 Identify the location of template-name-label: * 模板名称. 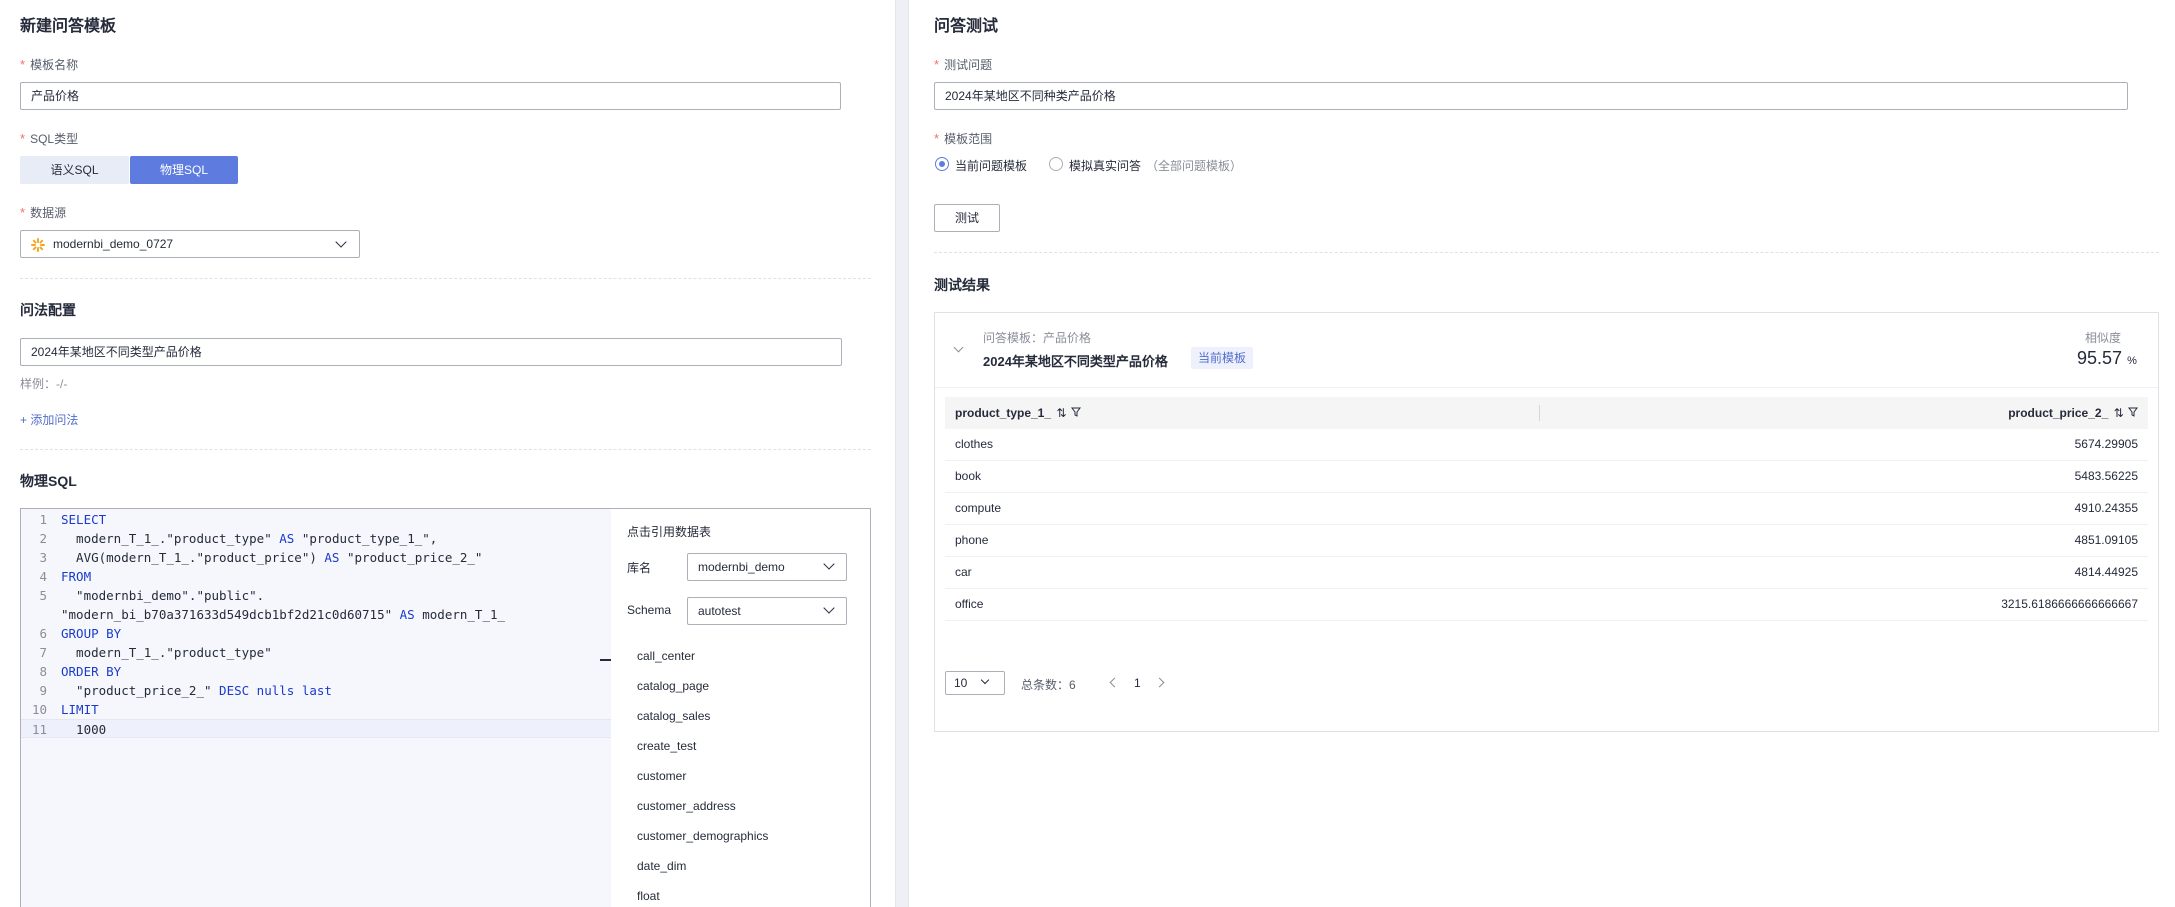
(49, 64).